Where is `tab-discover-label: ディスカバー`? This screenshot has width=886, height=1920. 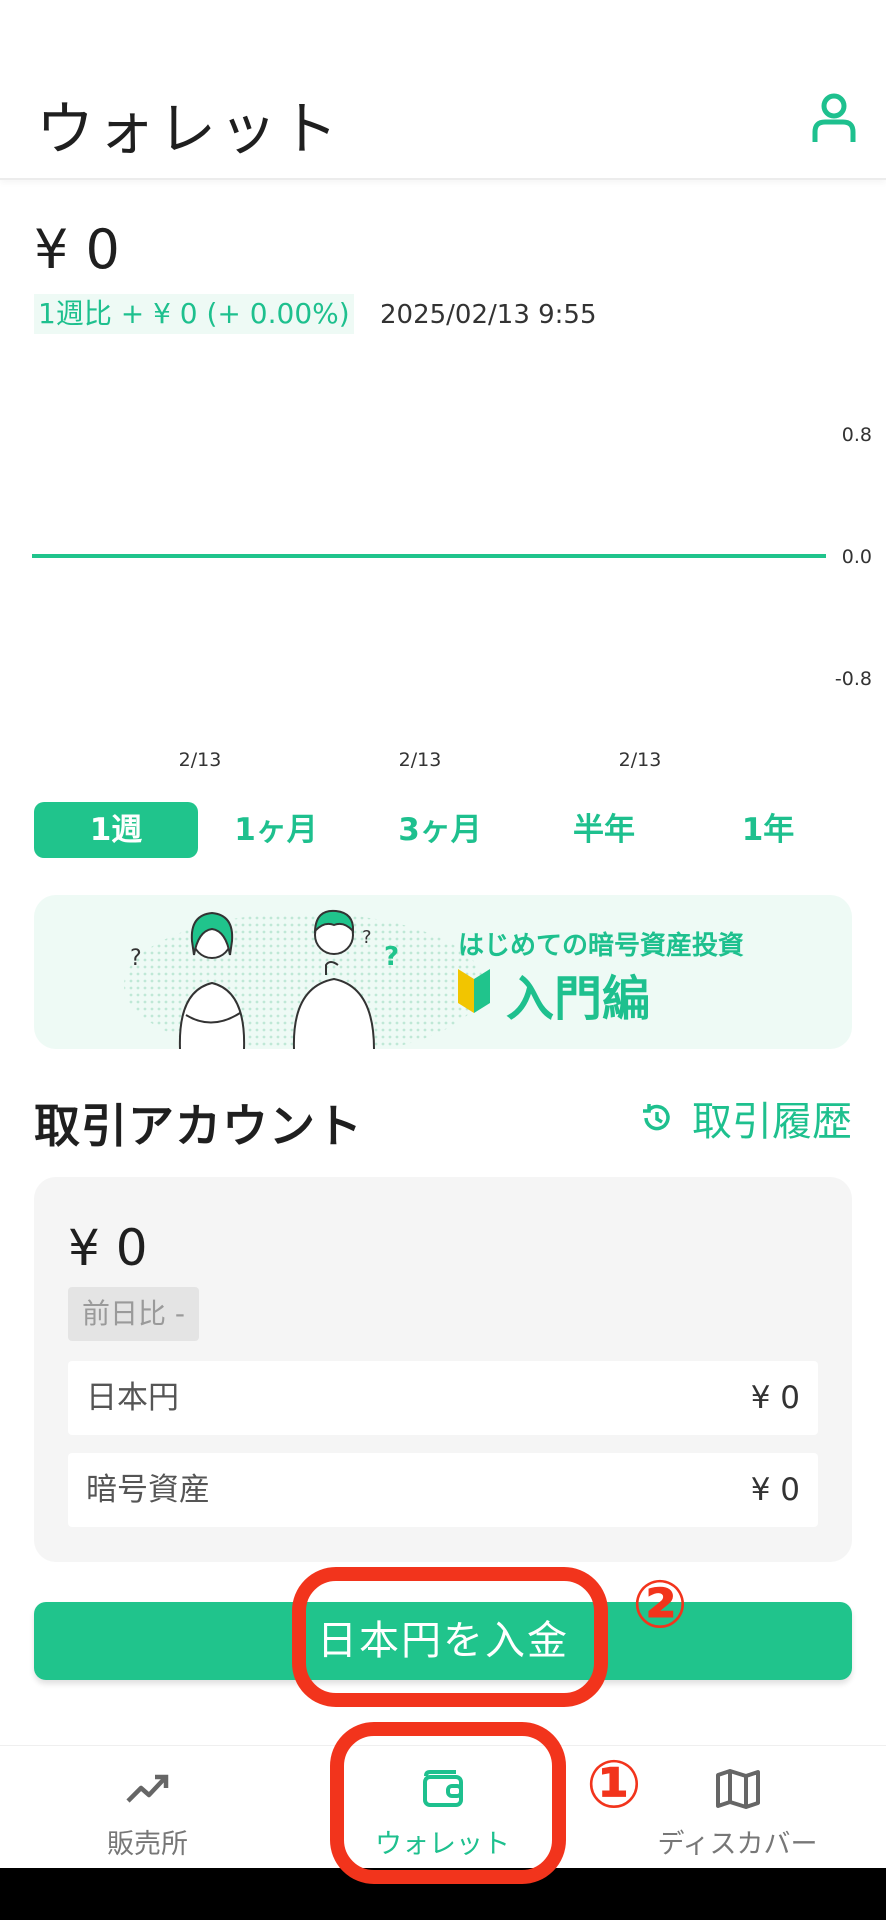 tab-discover-label: ディスカバー is located at coordinates (737, 1844).